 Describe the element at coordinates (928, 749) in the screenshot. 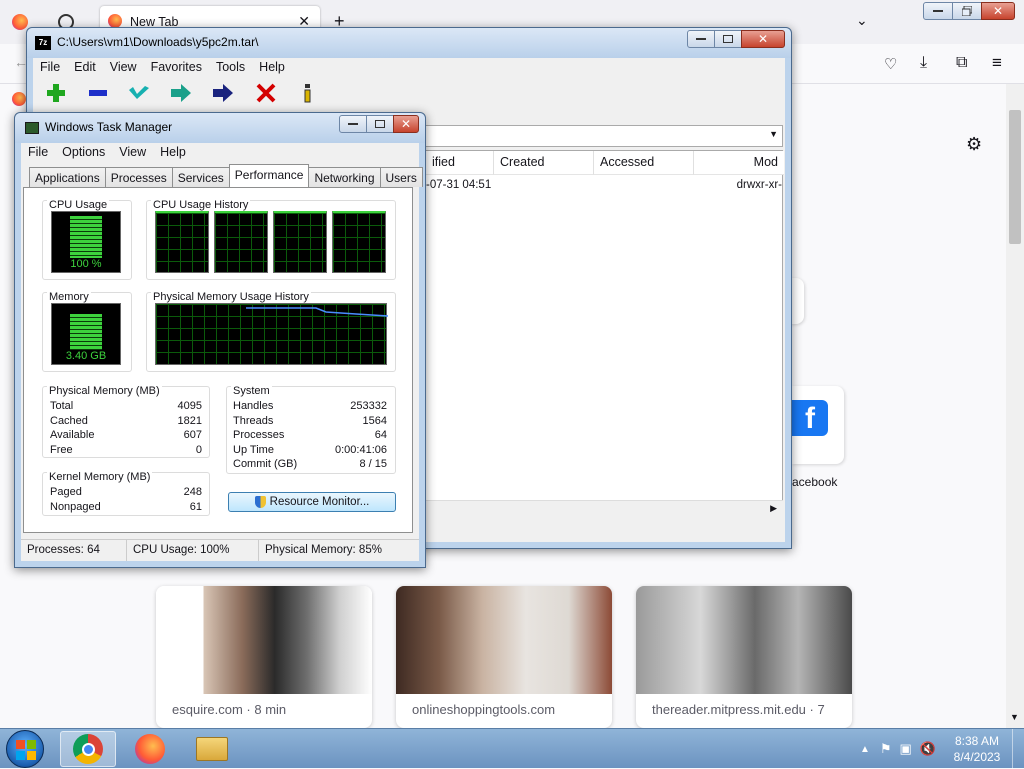

I see `volume-muted-icon: 🔇` at that location.